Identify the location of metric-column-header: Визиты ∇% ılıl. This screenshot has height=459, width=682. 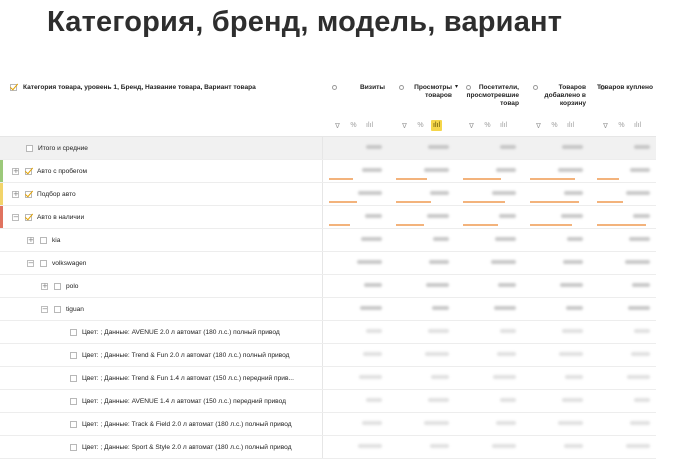
(355, 107).